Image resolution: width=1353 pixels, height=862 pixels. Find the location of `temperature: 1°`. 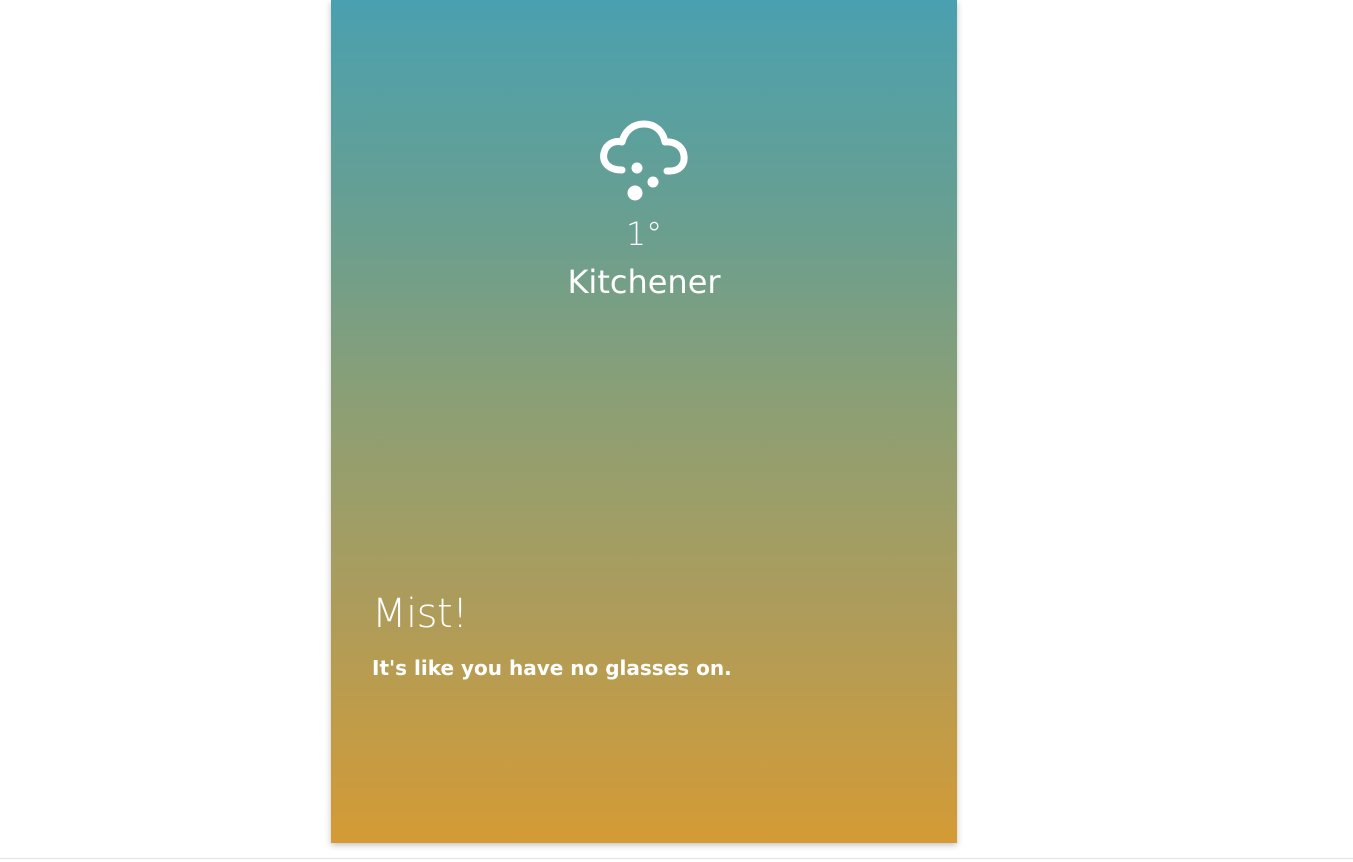

temperature: 1° is located at coordinates (644, 234).